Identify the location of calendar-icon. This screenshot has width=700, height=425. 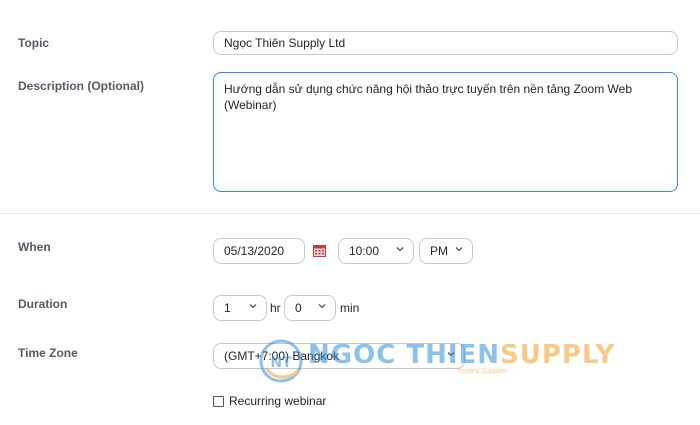
(319, 250).